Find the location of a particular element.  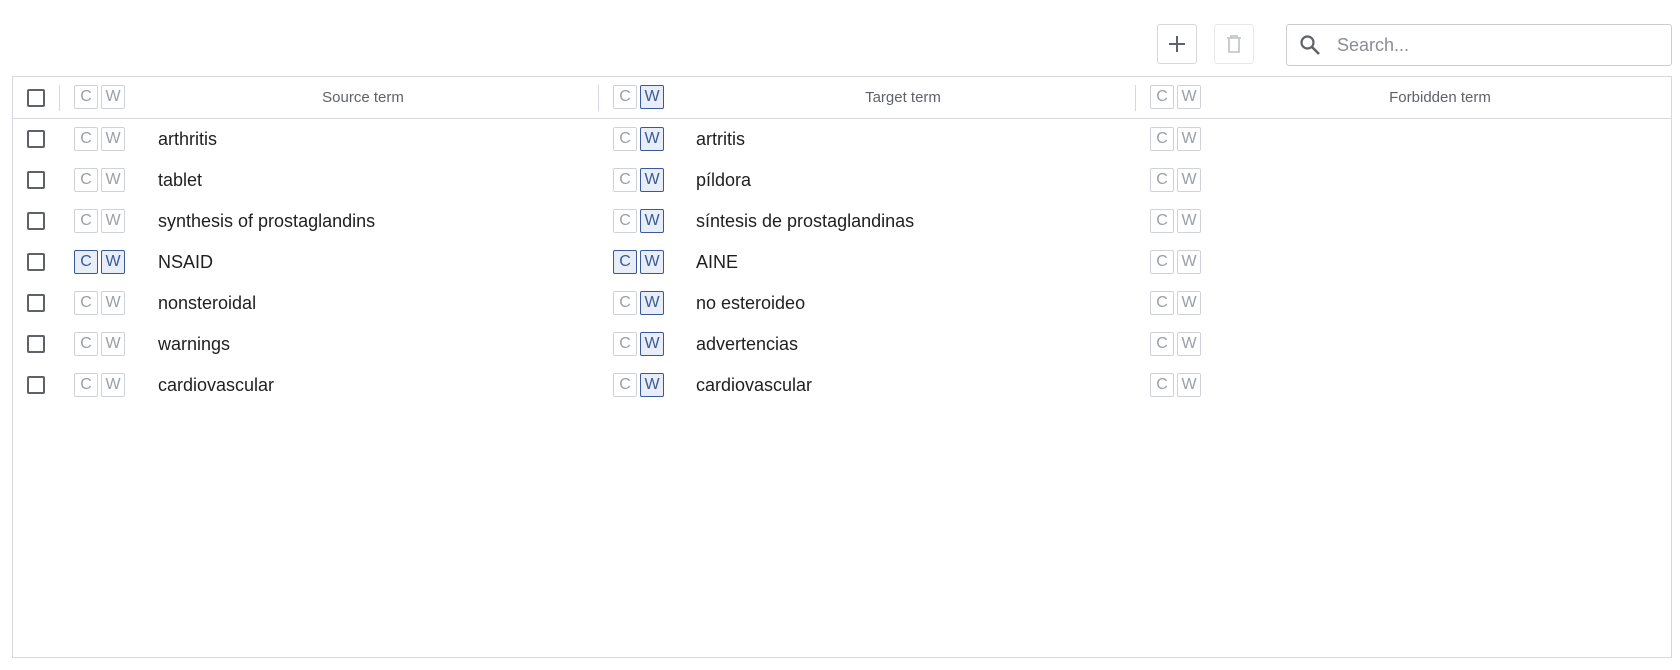

trash-icon is located at coordinates (1234, 44).